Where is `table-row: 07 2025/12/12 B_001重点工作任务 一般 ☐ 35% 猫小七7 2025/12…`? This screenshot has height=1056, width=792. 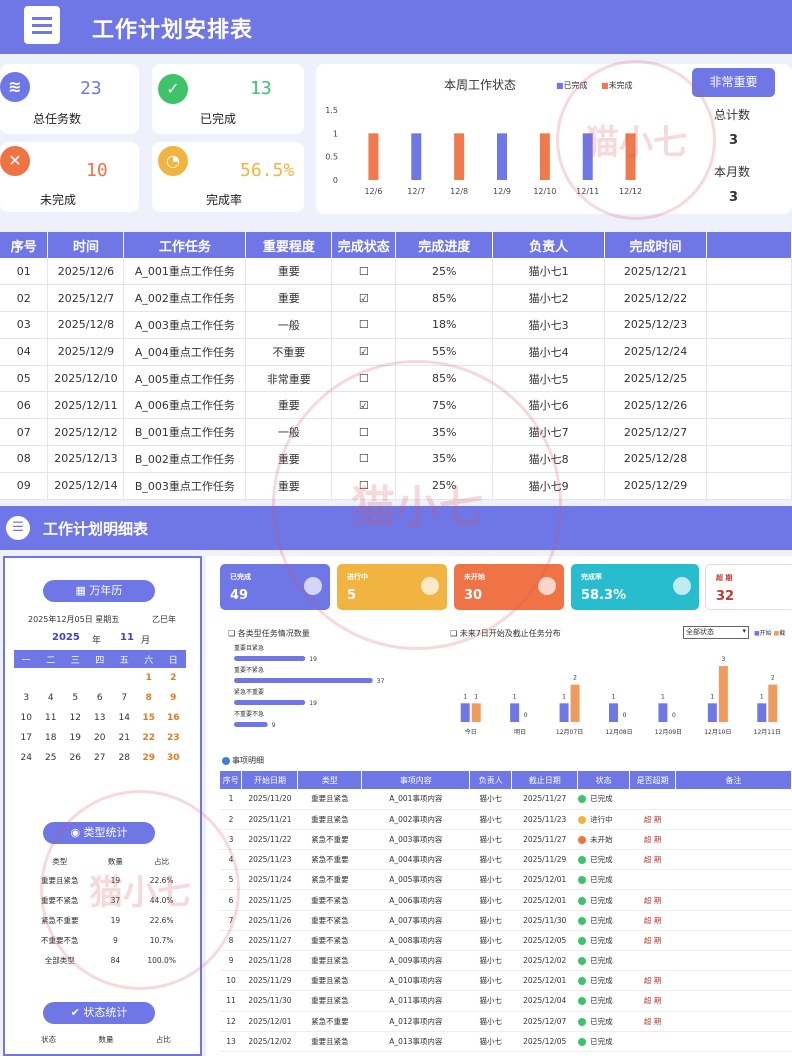
table-row: 07 2025/12/12 B_001重点工作任务 一般 ☐ 35% 猫小七7 2025/12… is located at coordinates (396, 432).